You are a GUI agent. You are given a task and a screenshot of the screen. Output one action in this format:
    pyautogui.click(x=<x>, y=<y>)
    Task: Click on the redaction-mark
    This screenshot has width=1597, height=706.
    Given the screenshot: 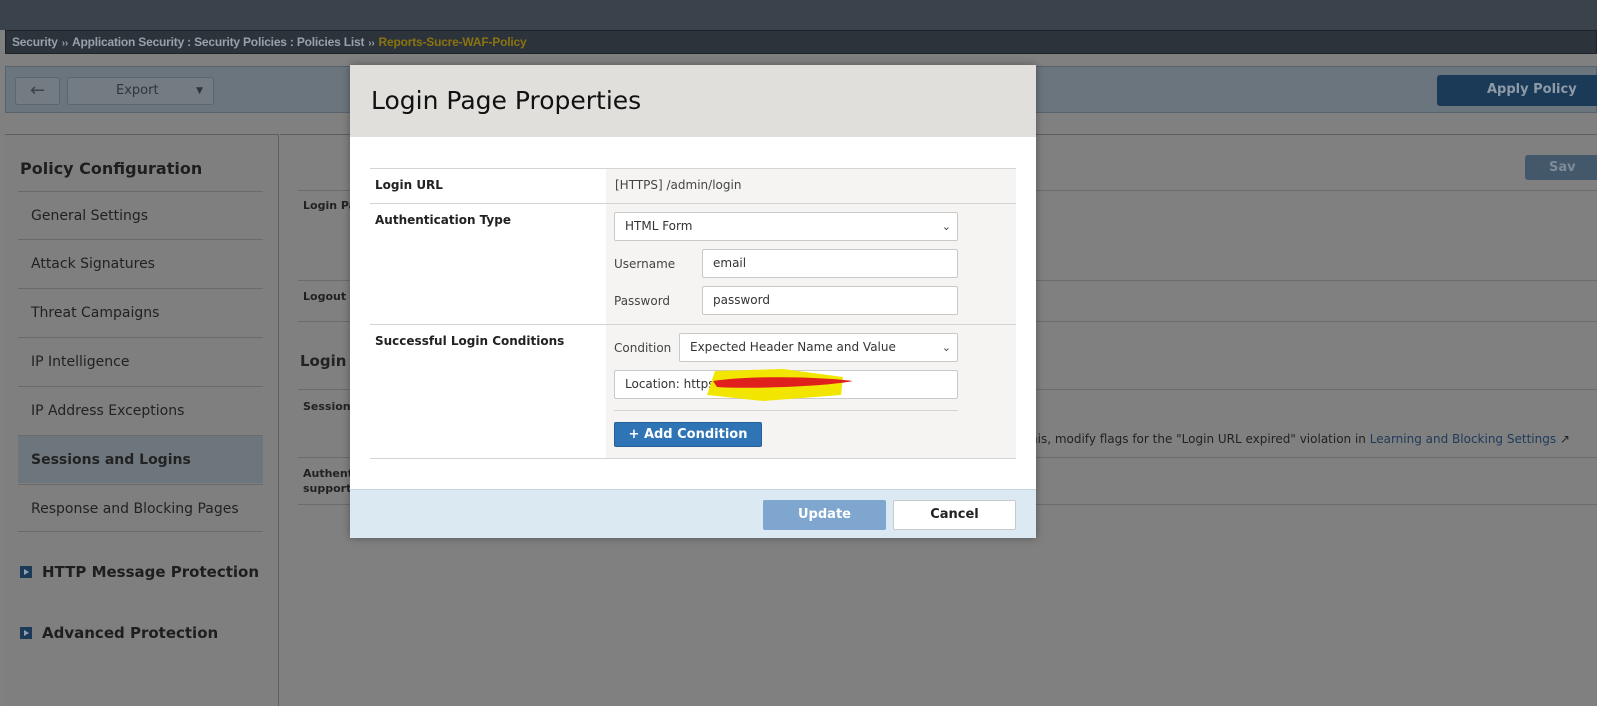 What is the action you would take?
    pyautogui.click(x=780, y=385)
    